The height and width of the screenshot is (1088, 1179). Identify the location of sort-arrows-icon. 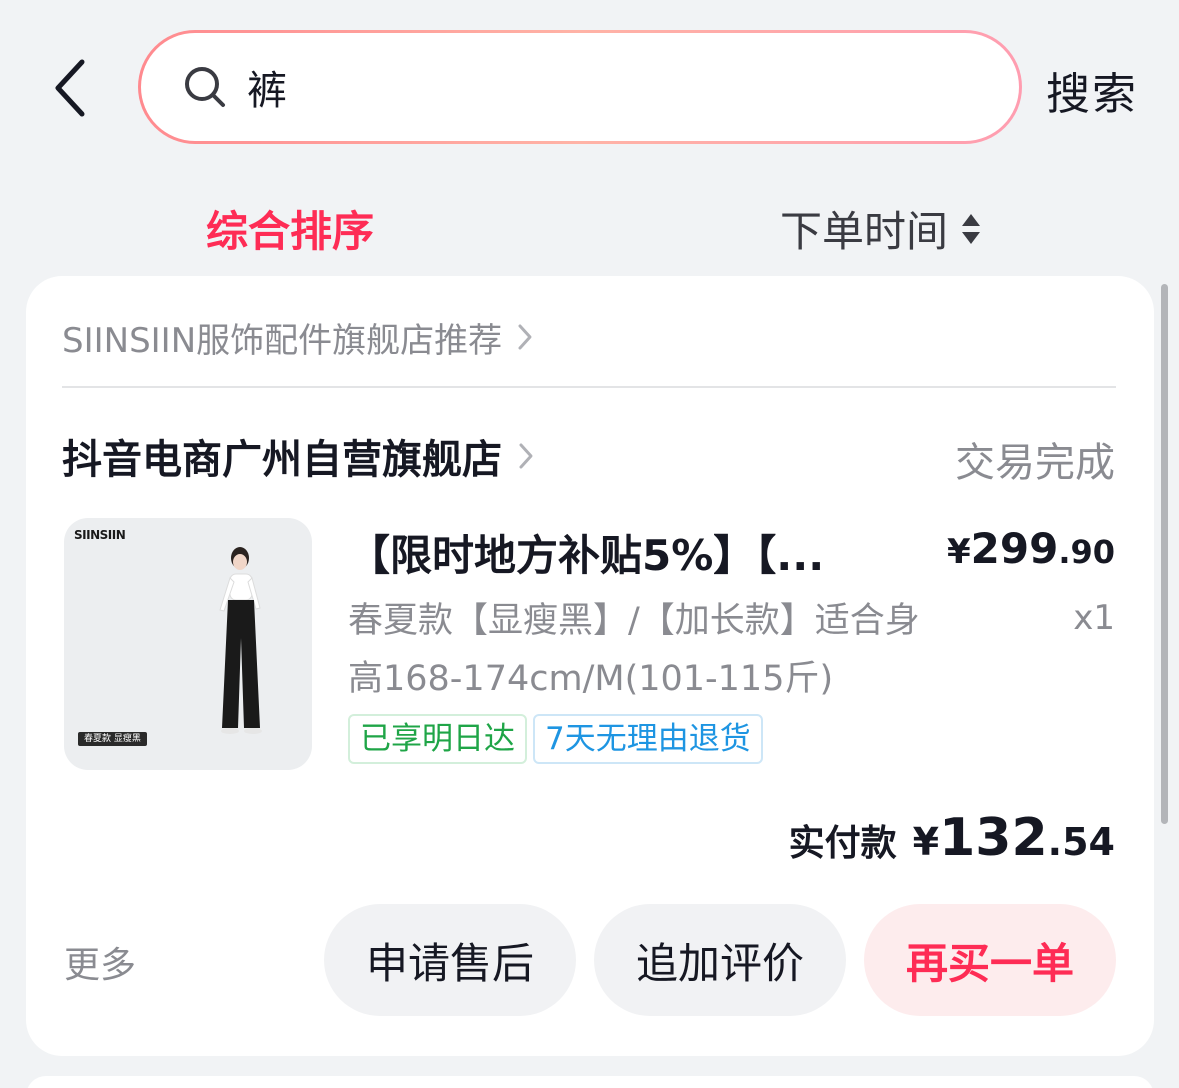
(971, 228).